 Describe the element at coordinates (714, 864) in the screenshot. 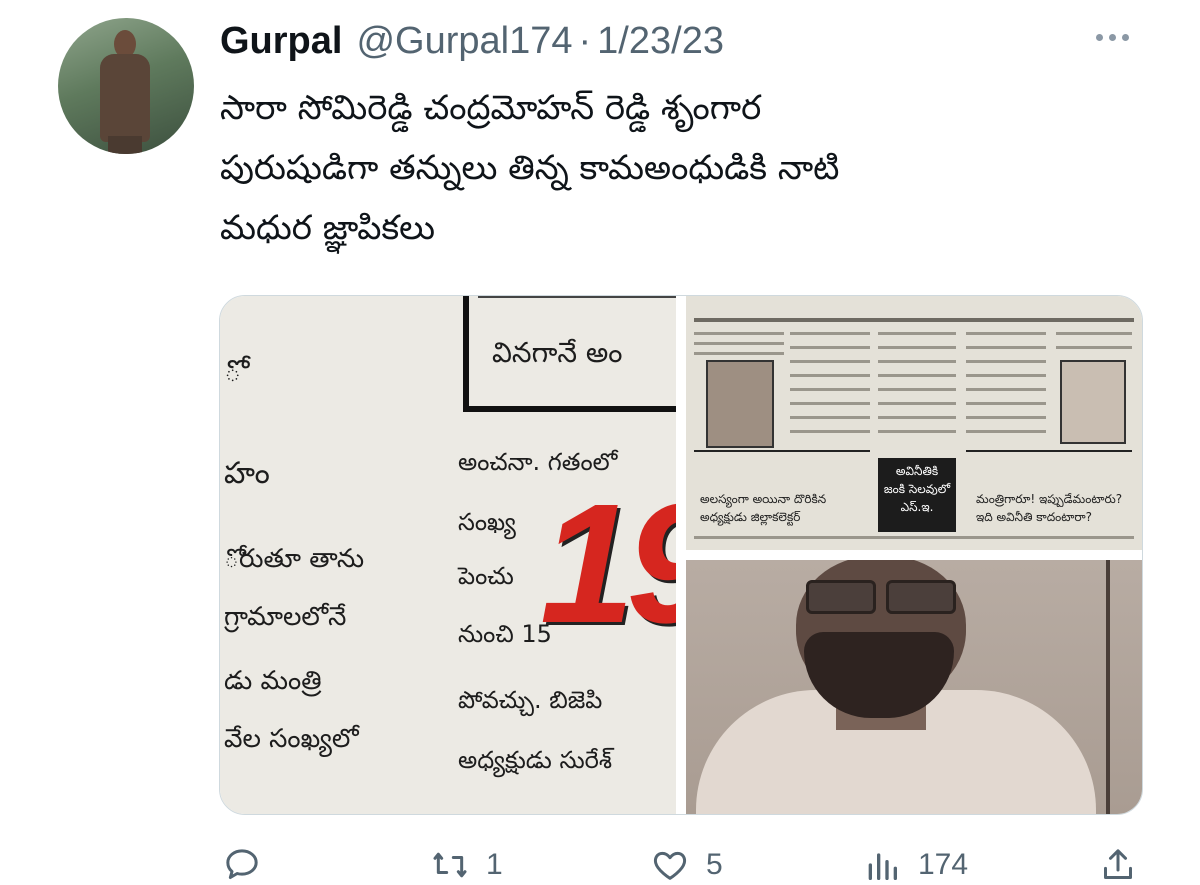

I see `like-count: 5` at that location.